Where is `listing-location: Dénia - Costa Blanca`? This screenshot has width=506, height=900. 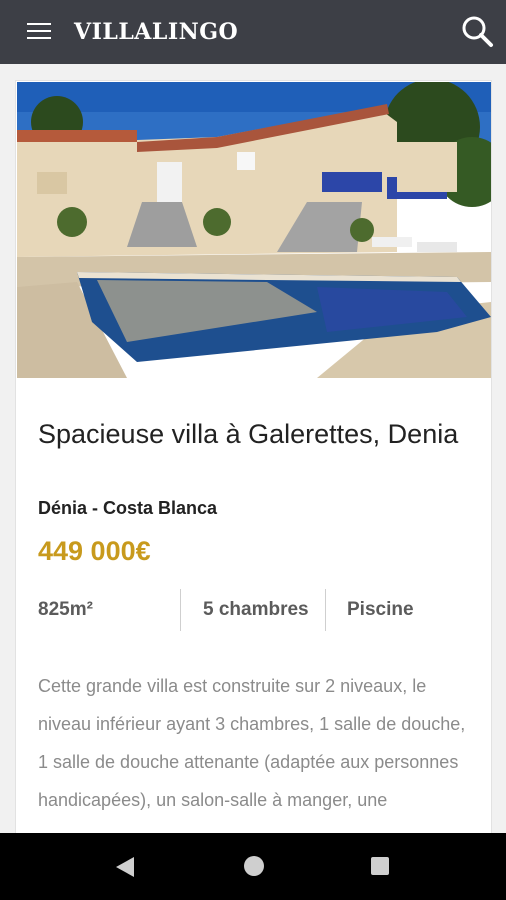 listing-location: Dénia - Costa Blanca is located at coordinates (128, 508).